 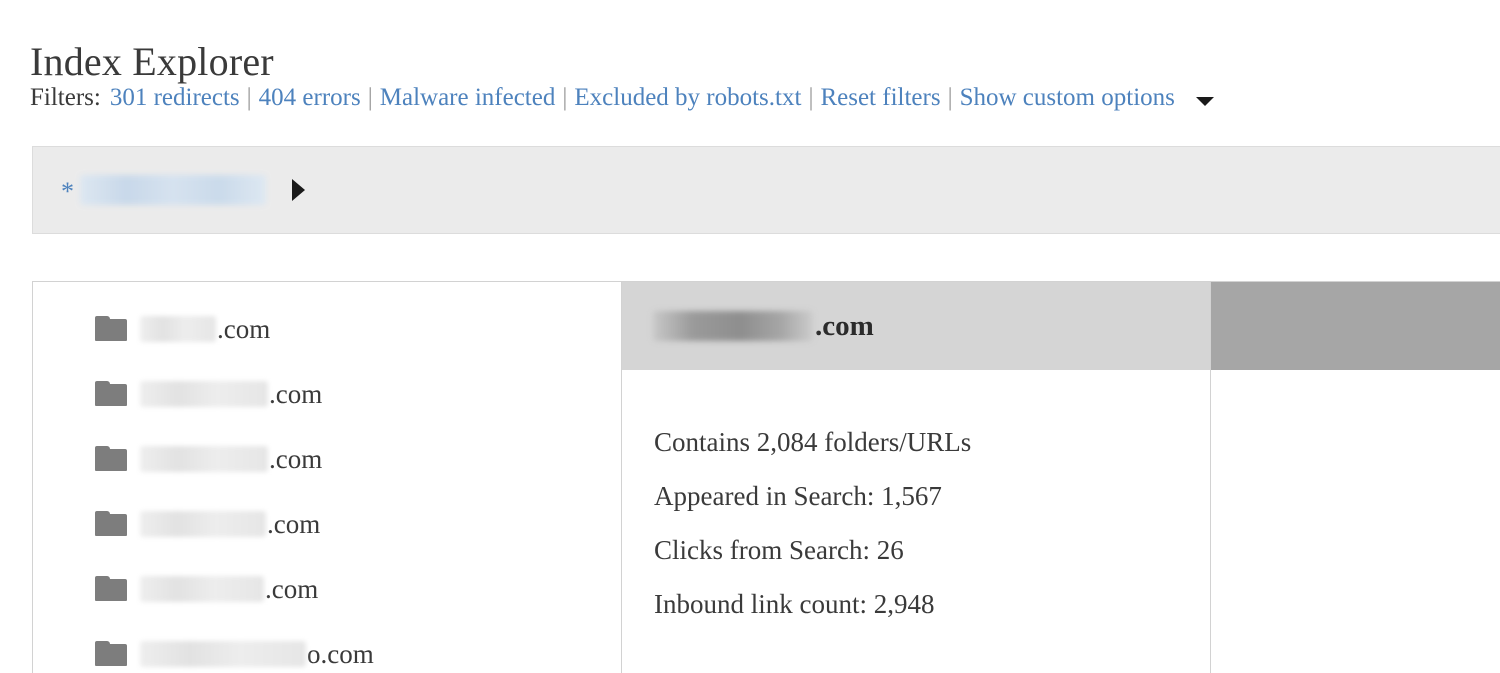 I want to click on next-level-column-body, so click(x=1355, y=521).